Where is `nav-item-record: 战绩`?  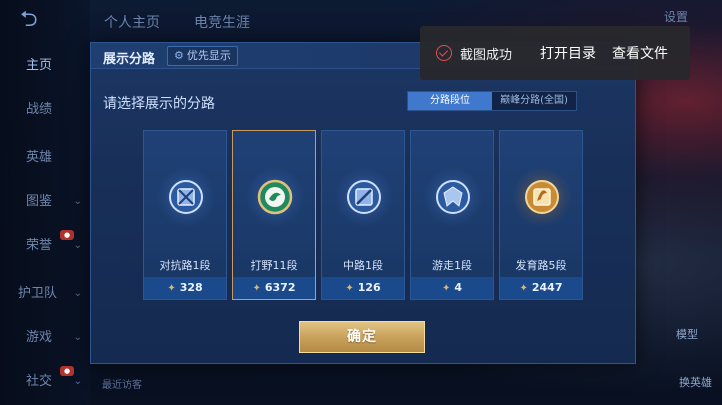
nav-item-record: 战绩 is located at coordinates (45, 110).